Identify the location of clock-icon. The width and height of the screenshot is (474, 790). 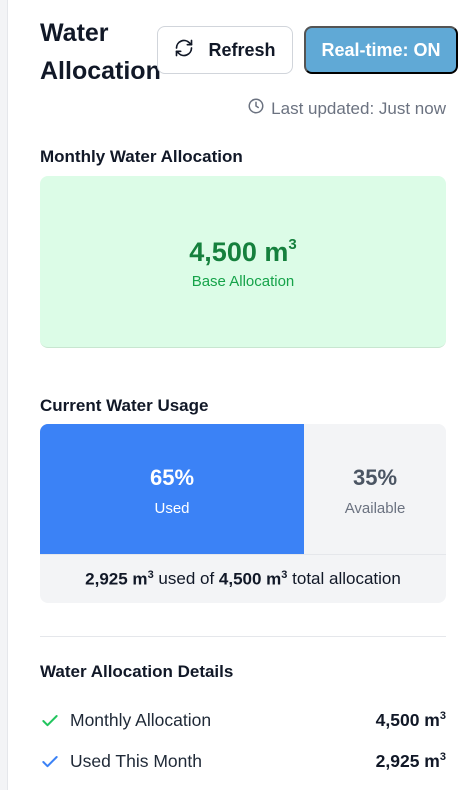
(256, 108).